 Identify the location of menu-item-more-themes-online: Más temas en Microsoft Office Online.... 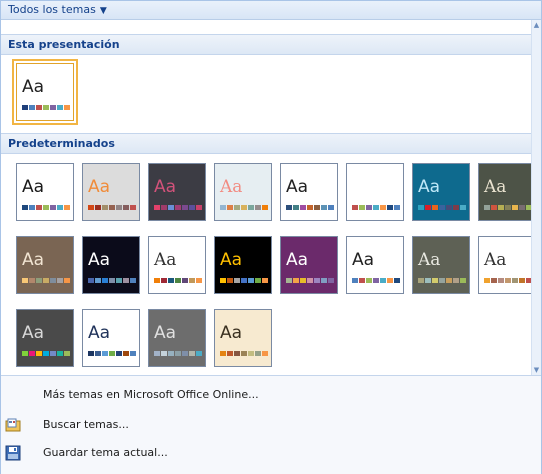
(271, 395).